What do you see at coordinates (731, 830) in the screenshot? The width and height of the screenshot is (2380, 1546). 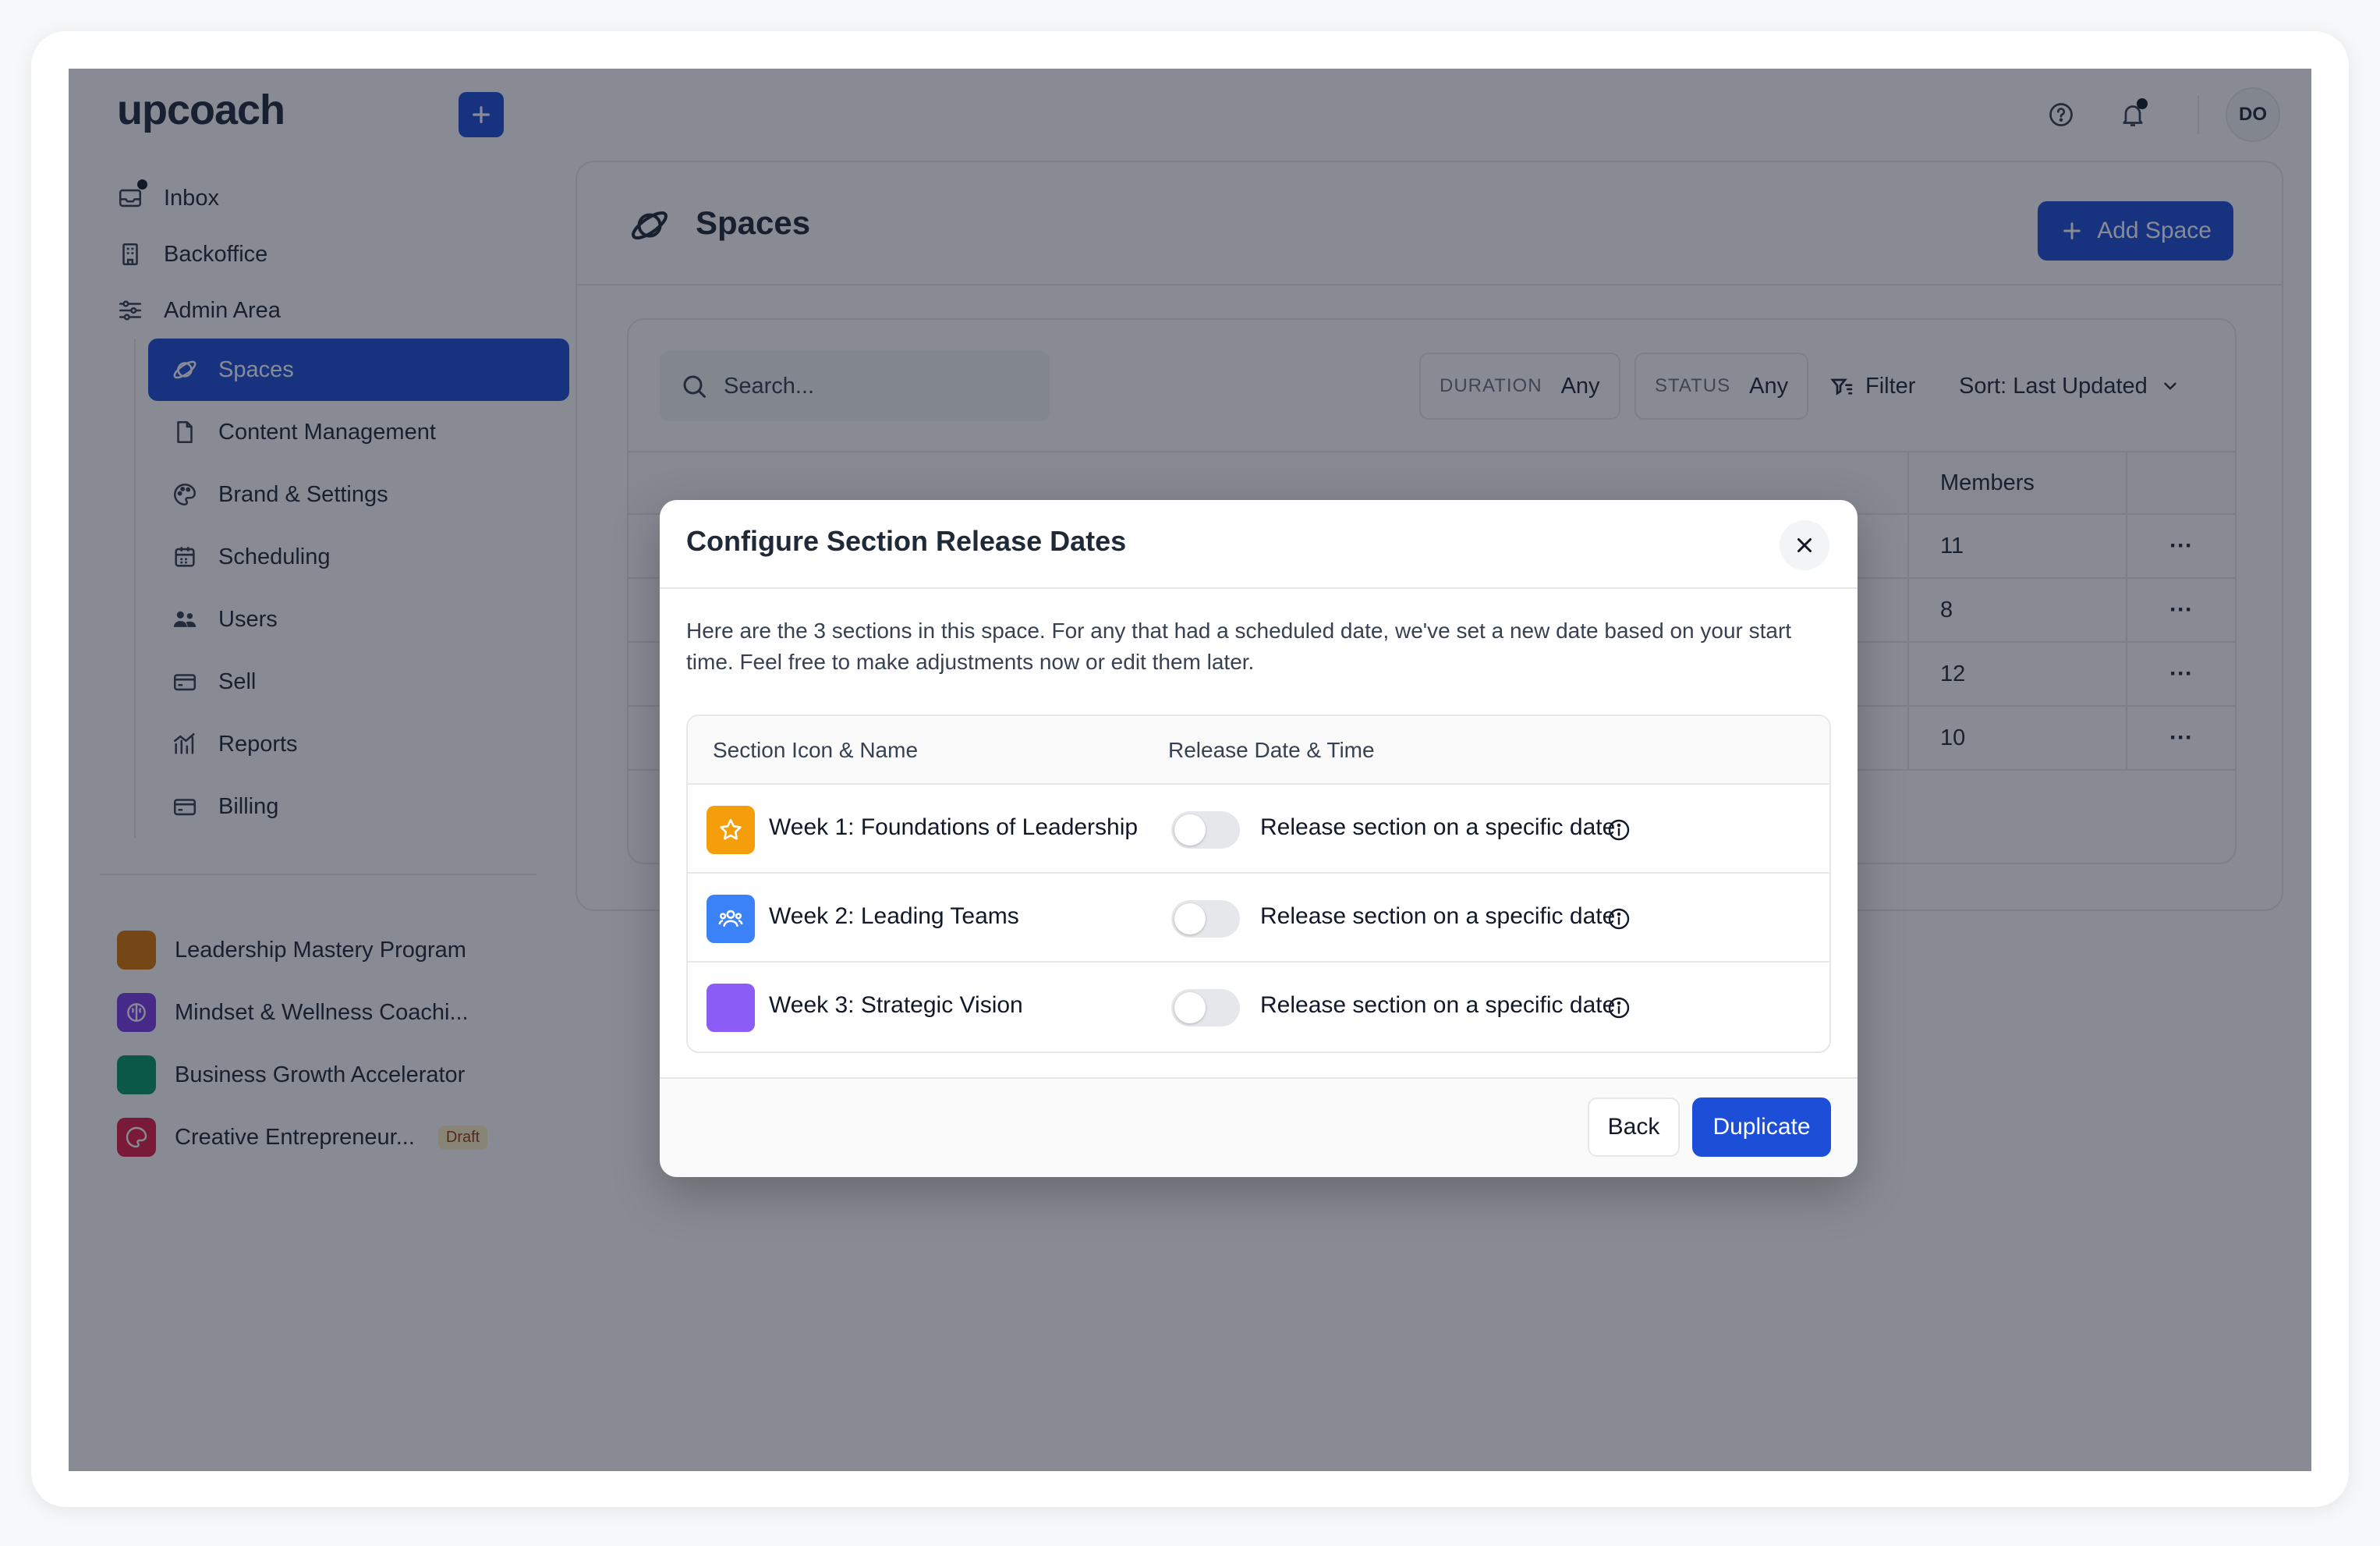 I see `star-icon` at bounding box center [731, 830].